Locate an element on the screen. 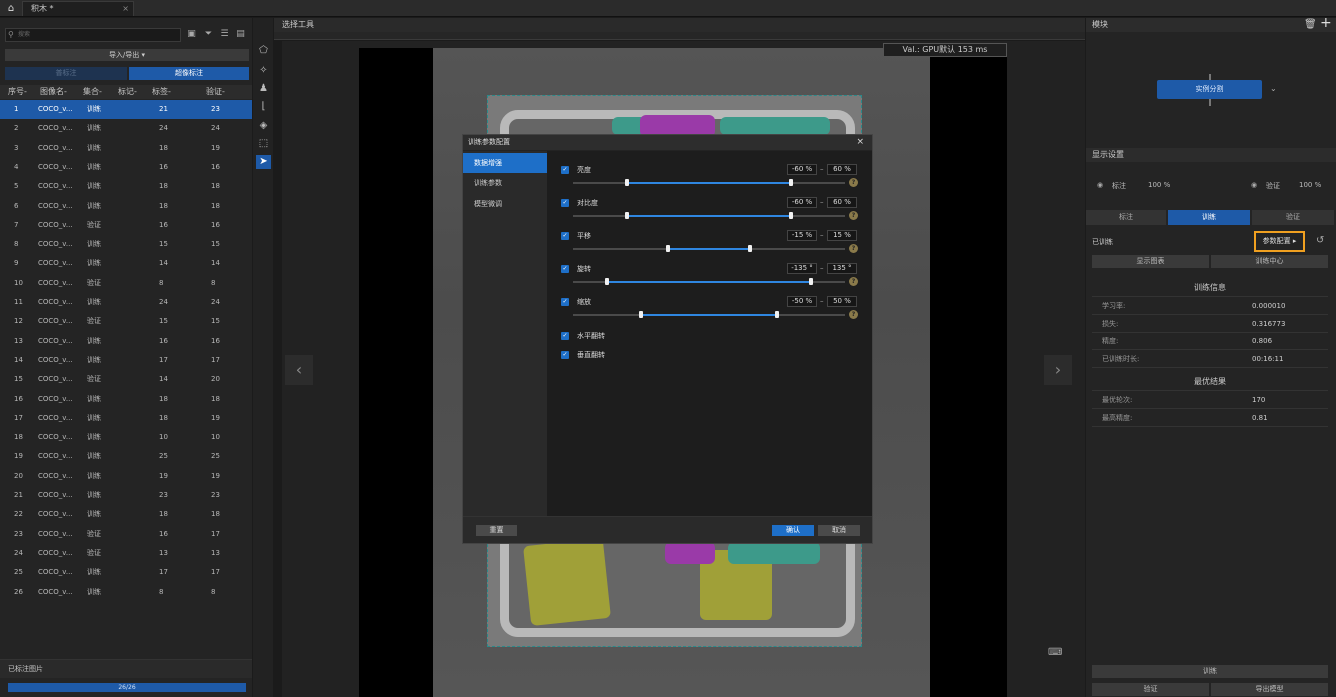  table-row: 24 COCO_v... 验证 13 13 is located at coordinates (126, 553).